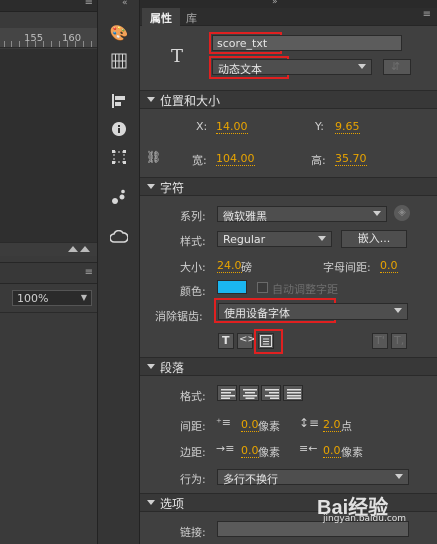 This screenshot has height=544, width=437. Describe the element at coordinates (172, 188) in the screenshot. I see `section-title: 字符` at that location.